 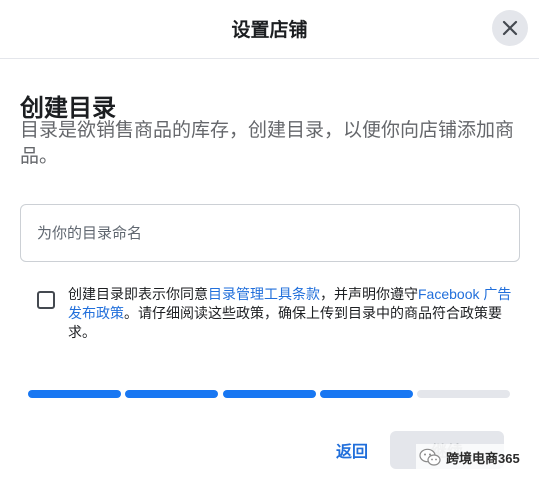 What do you see at coordinates (483, 458) in the screenshot?
I see `watermark-text: 跨境电商365` at bounding box center [483, 458].